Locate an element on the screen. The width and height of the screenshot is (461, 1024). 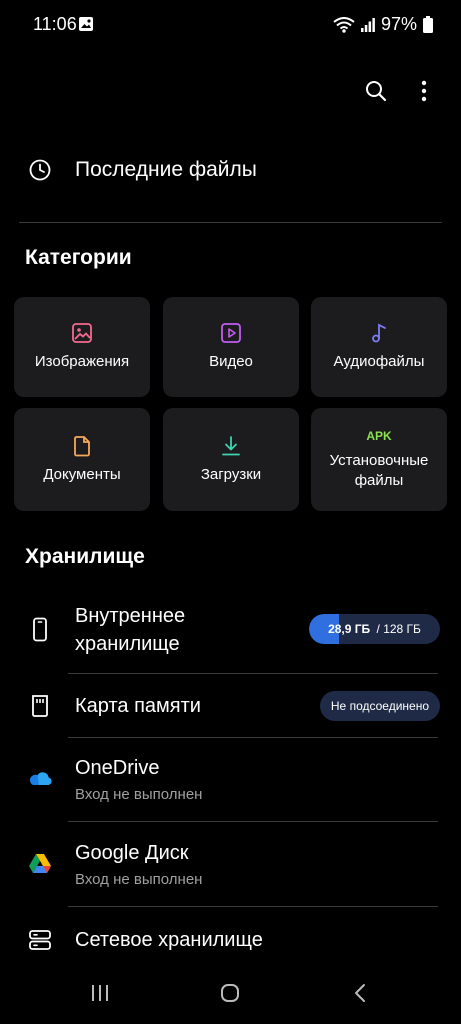
music-note-icon is located at coordinates (379, 333).